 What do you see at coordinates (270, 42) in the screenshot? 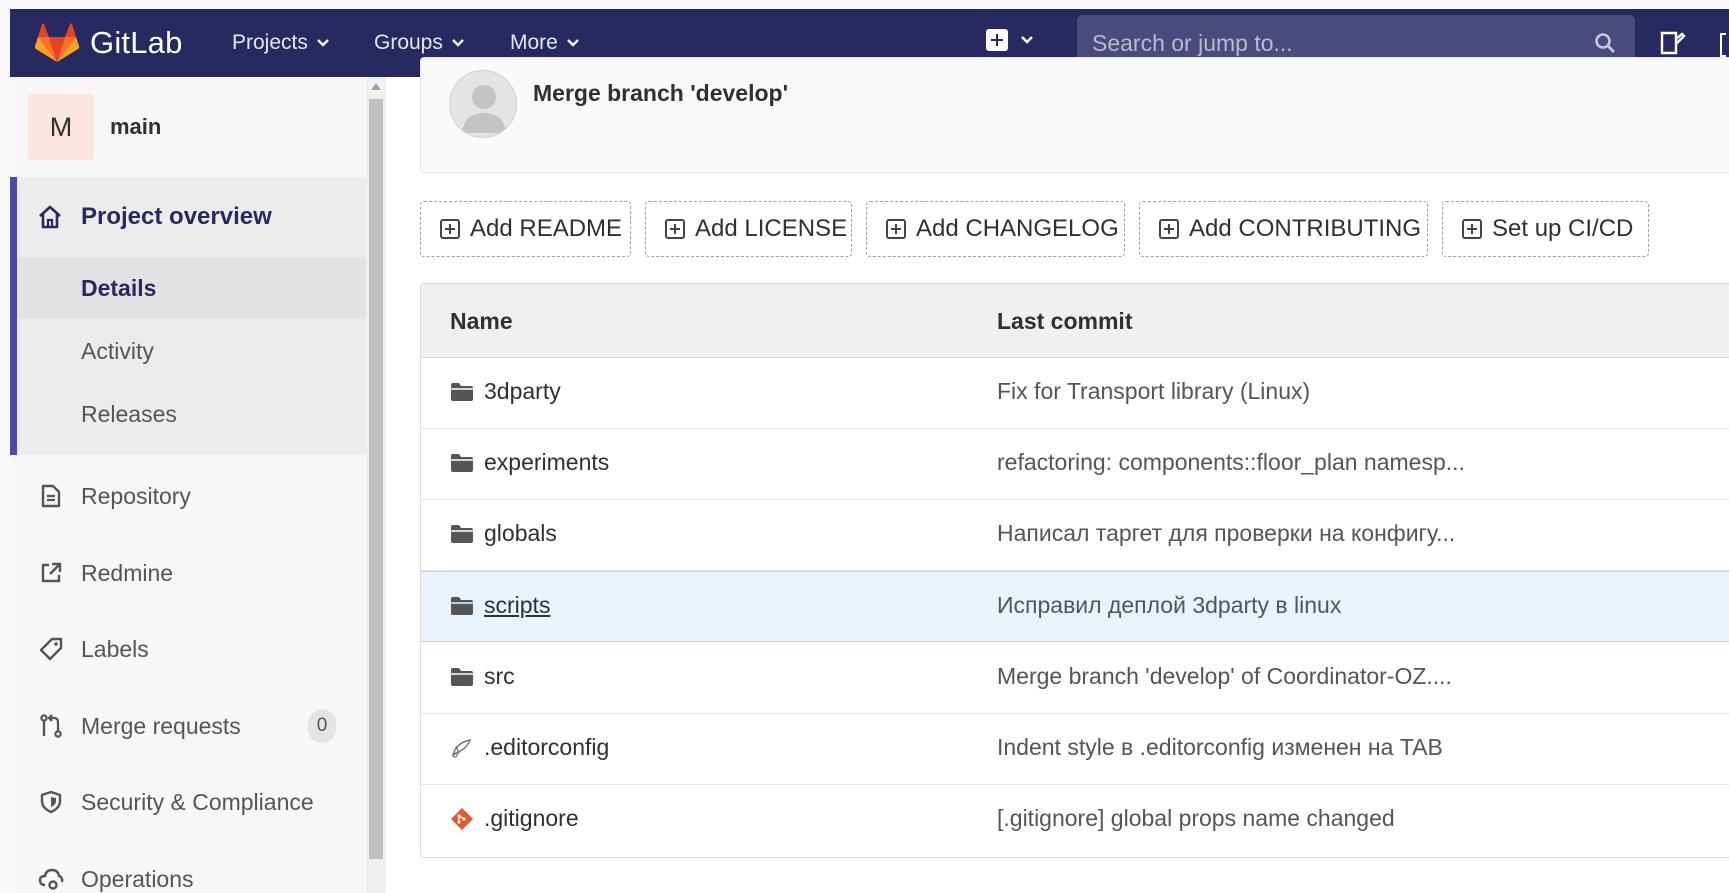
I see `projects-menu-label: Projects` at bounding box center [270, 42].